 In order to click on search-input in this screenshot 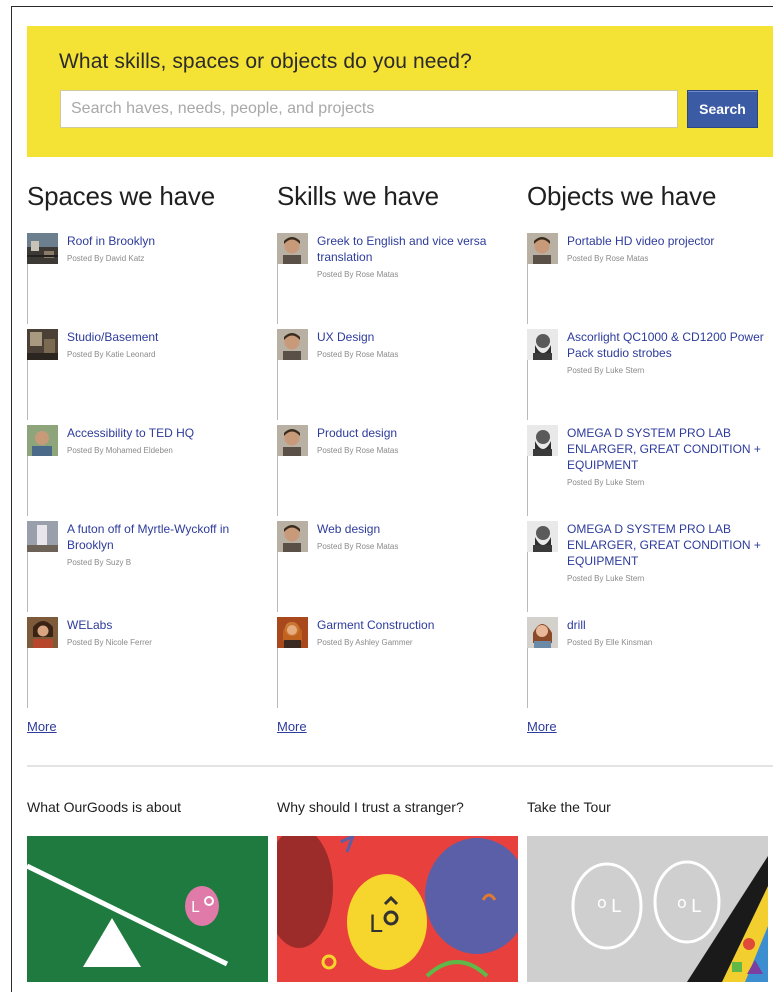, I will do `click(369, 109)`.